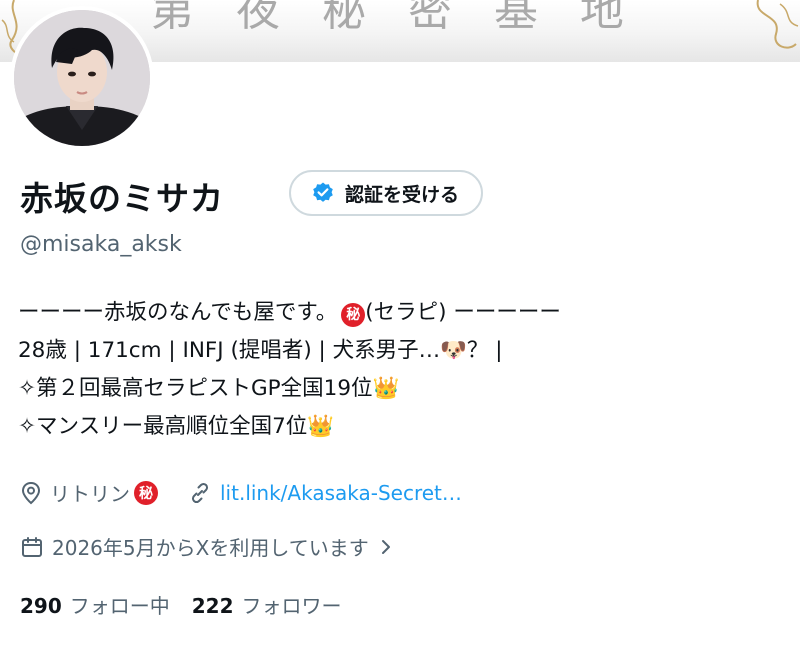 Image resolution: width=800 pixels, height=661 pixels. What do you see at coordinates (402, 194) in the screenshot?
I see `get-verified-label: 認証を受ける` at bounding box center [402, 194].